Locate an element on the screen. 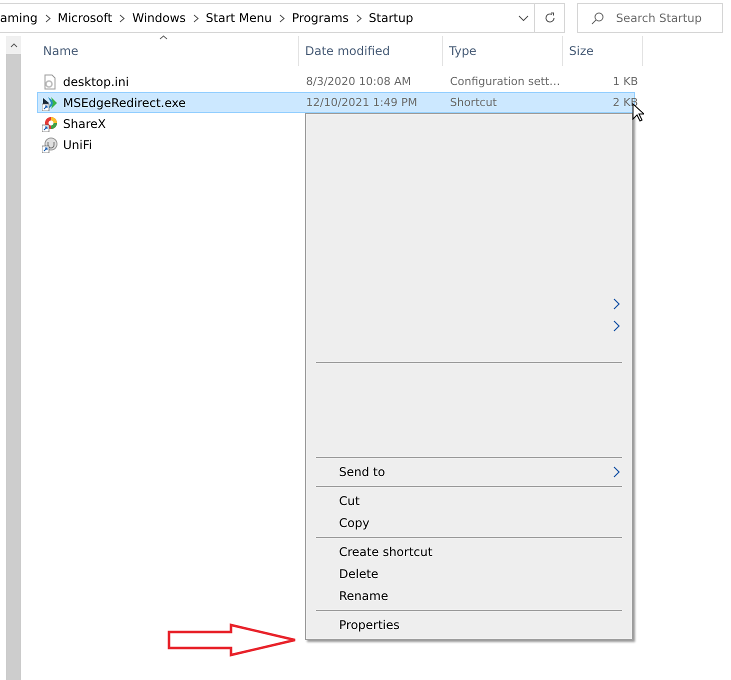  date-cell-text: 12/10/2021 1:49 PM is located at coordinates (361, 102).